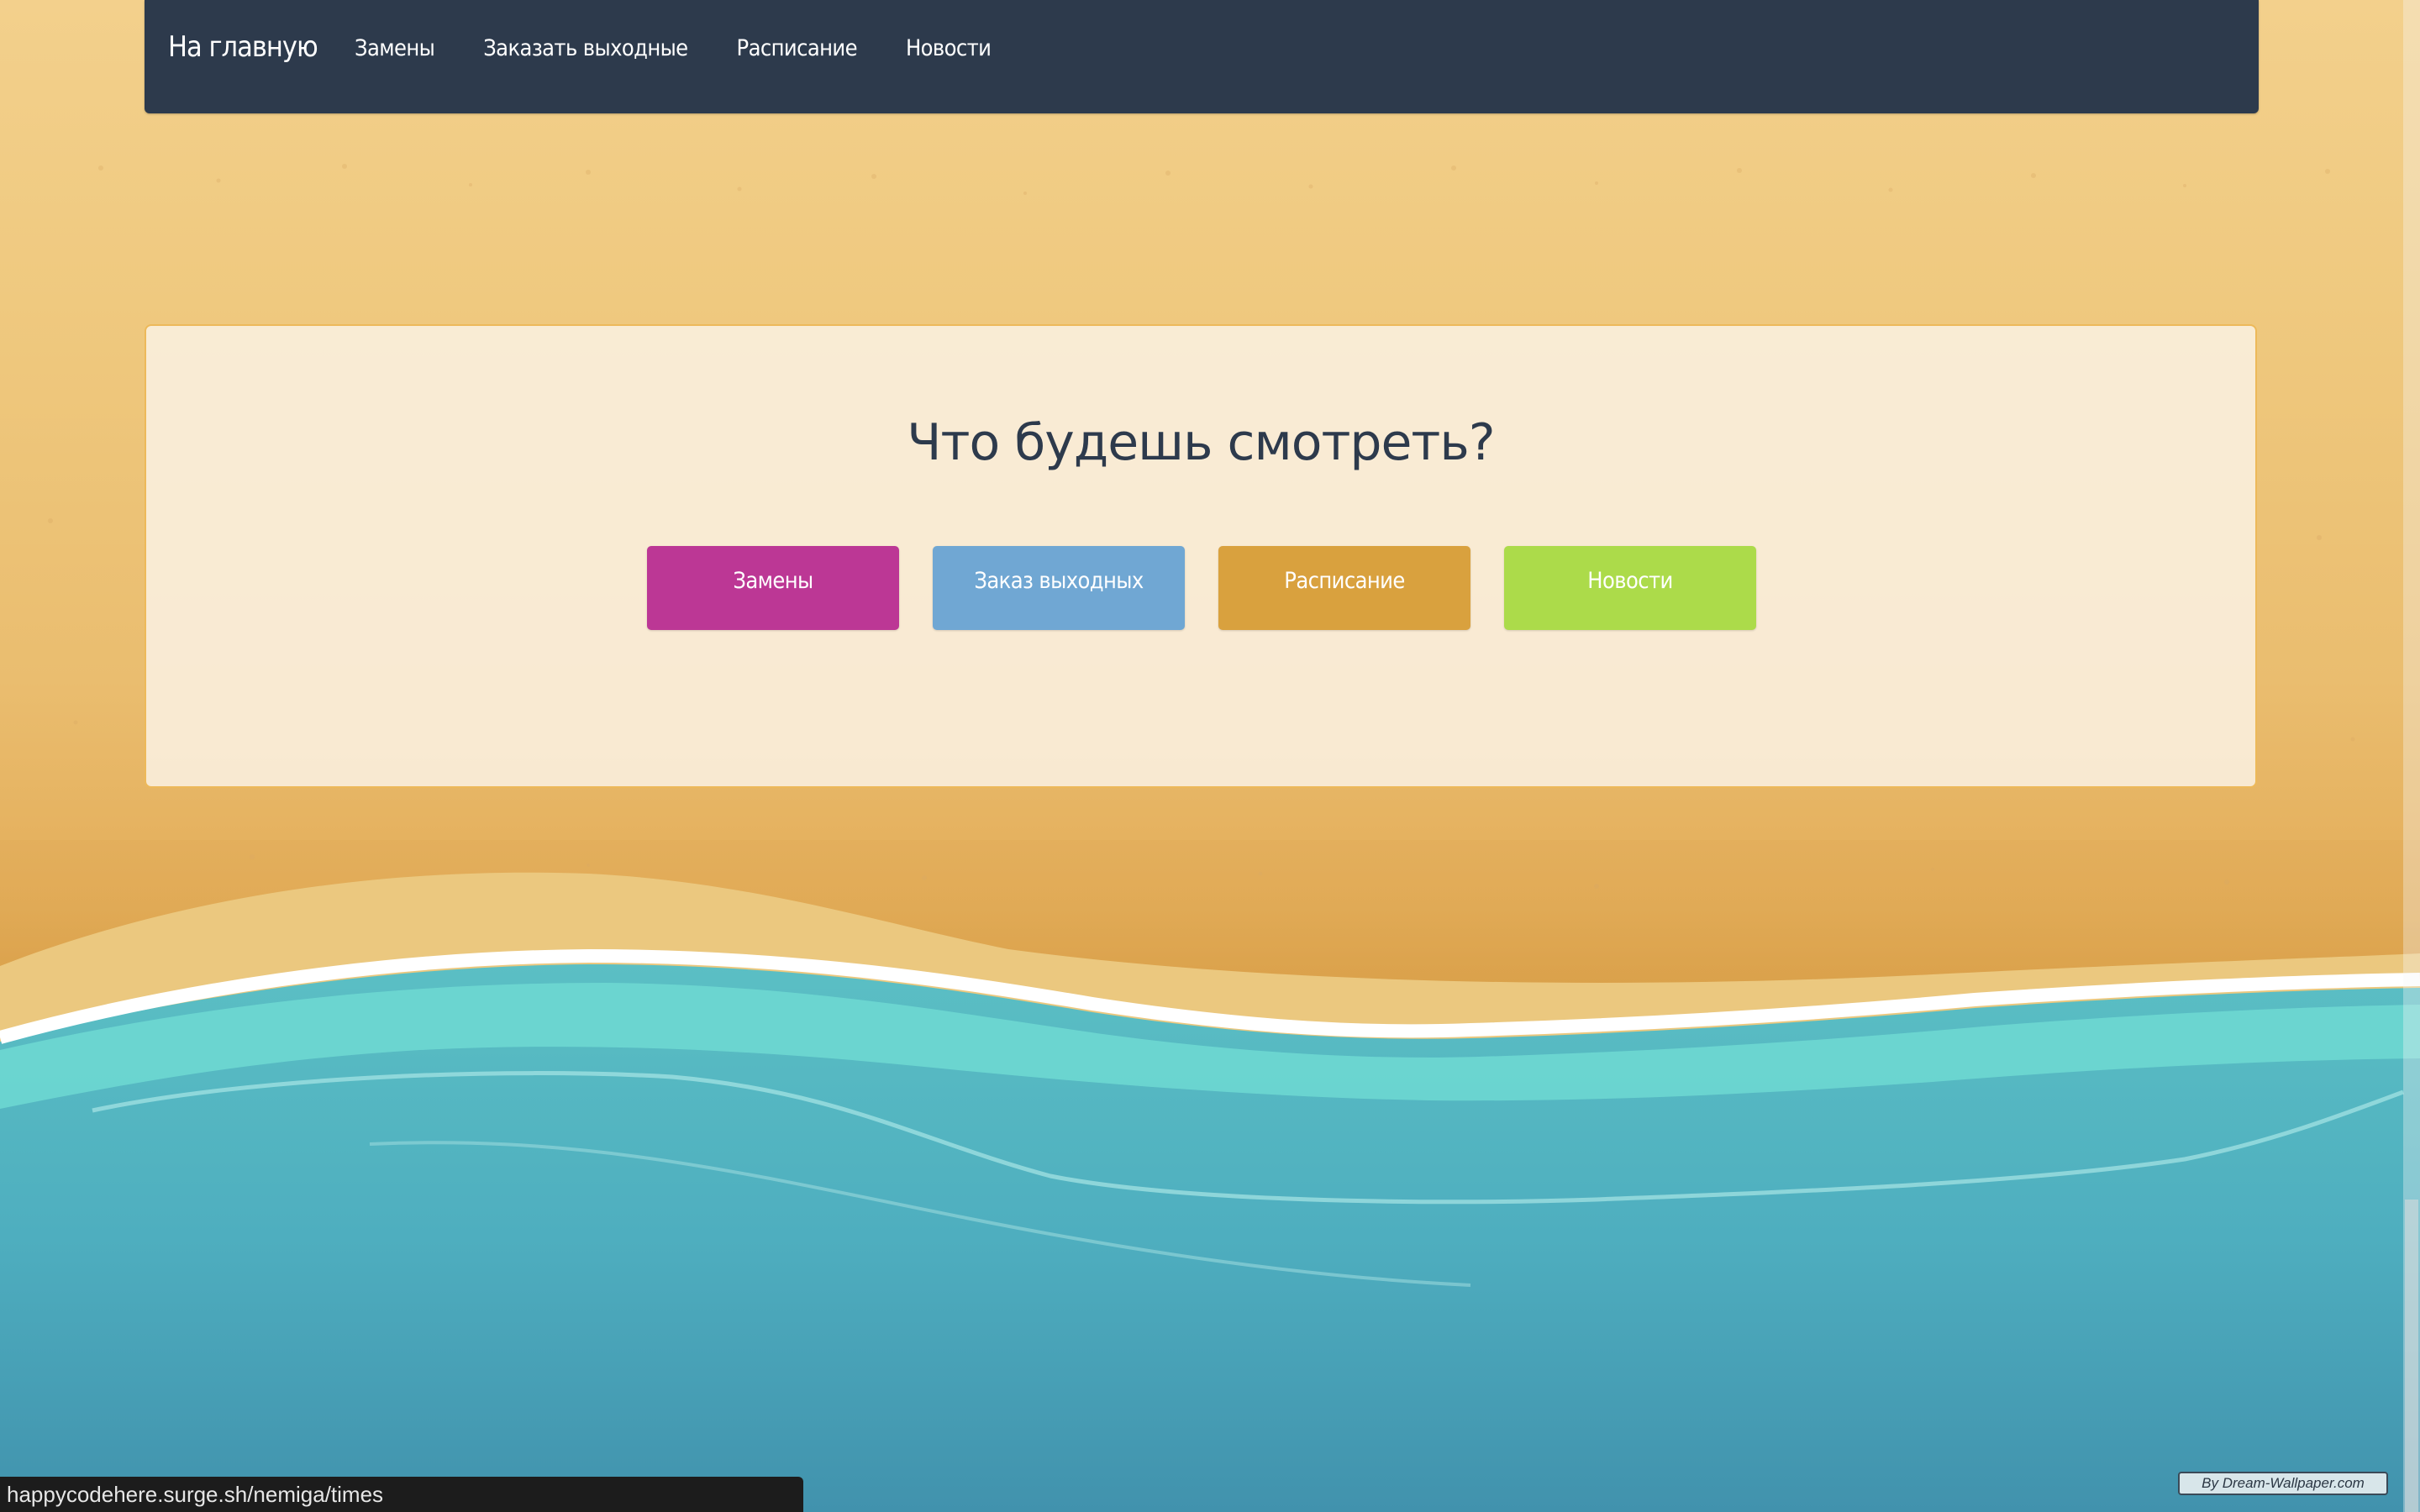 The width and height of the screenshot is (2420, 1512). Describe the element at coordinates (797, 48) in the screenshot. I see `nav-link-schedule: Расписание` at that location.